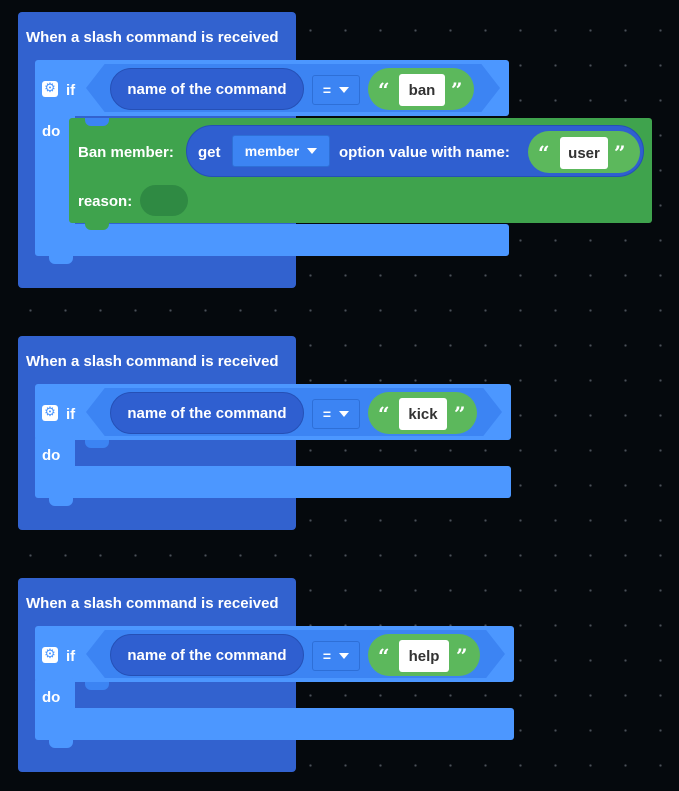  I want to click on string-value-field: help, so click(424, 656).